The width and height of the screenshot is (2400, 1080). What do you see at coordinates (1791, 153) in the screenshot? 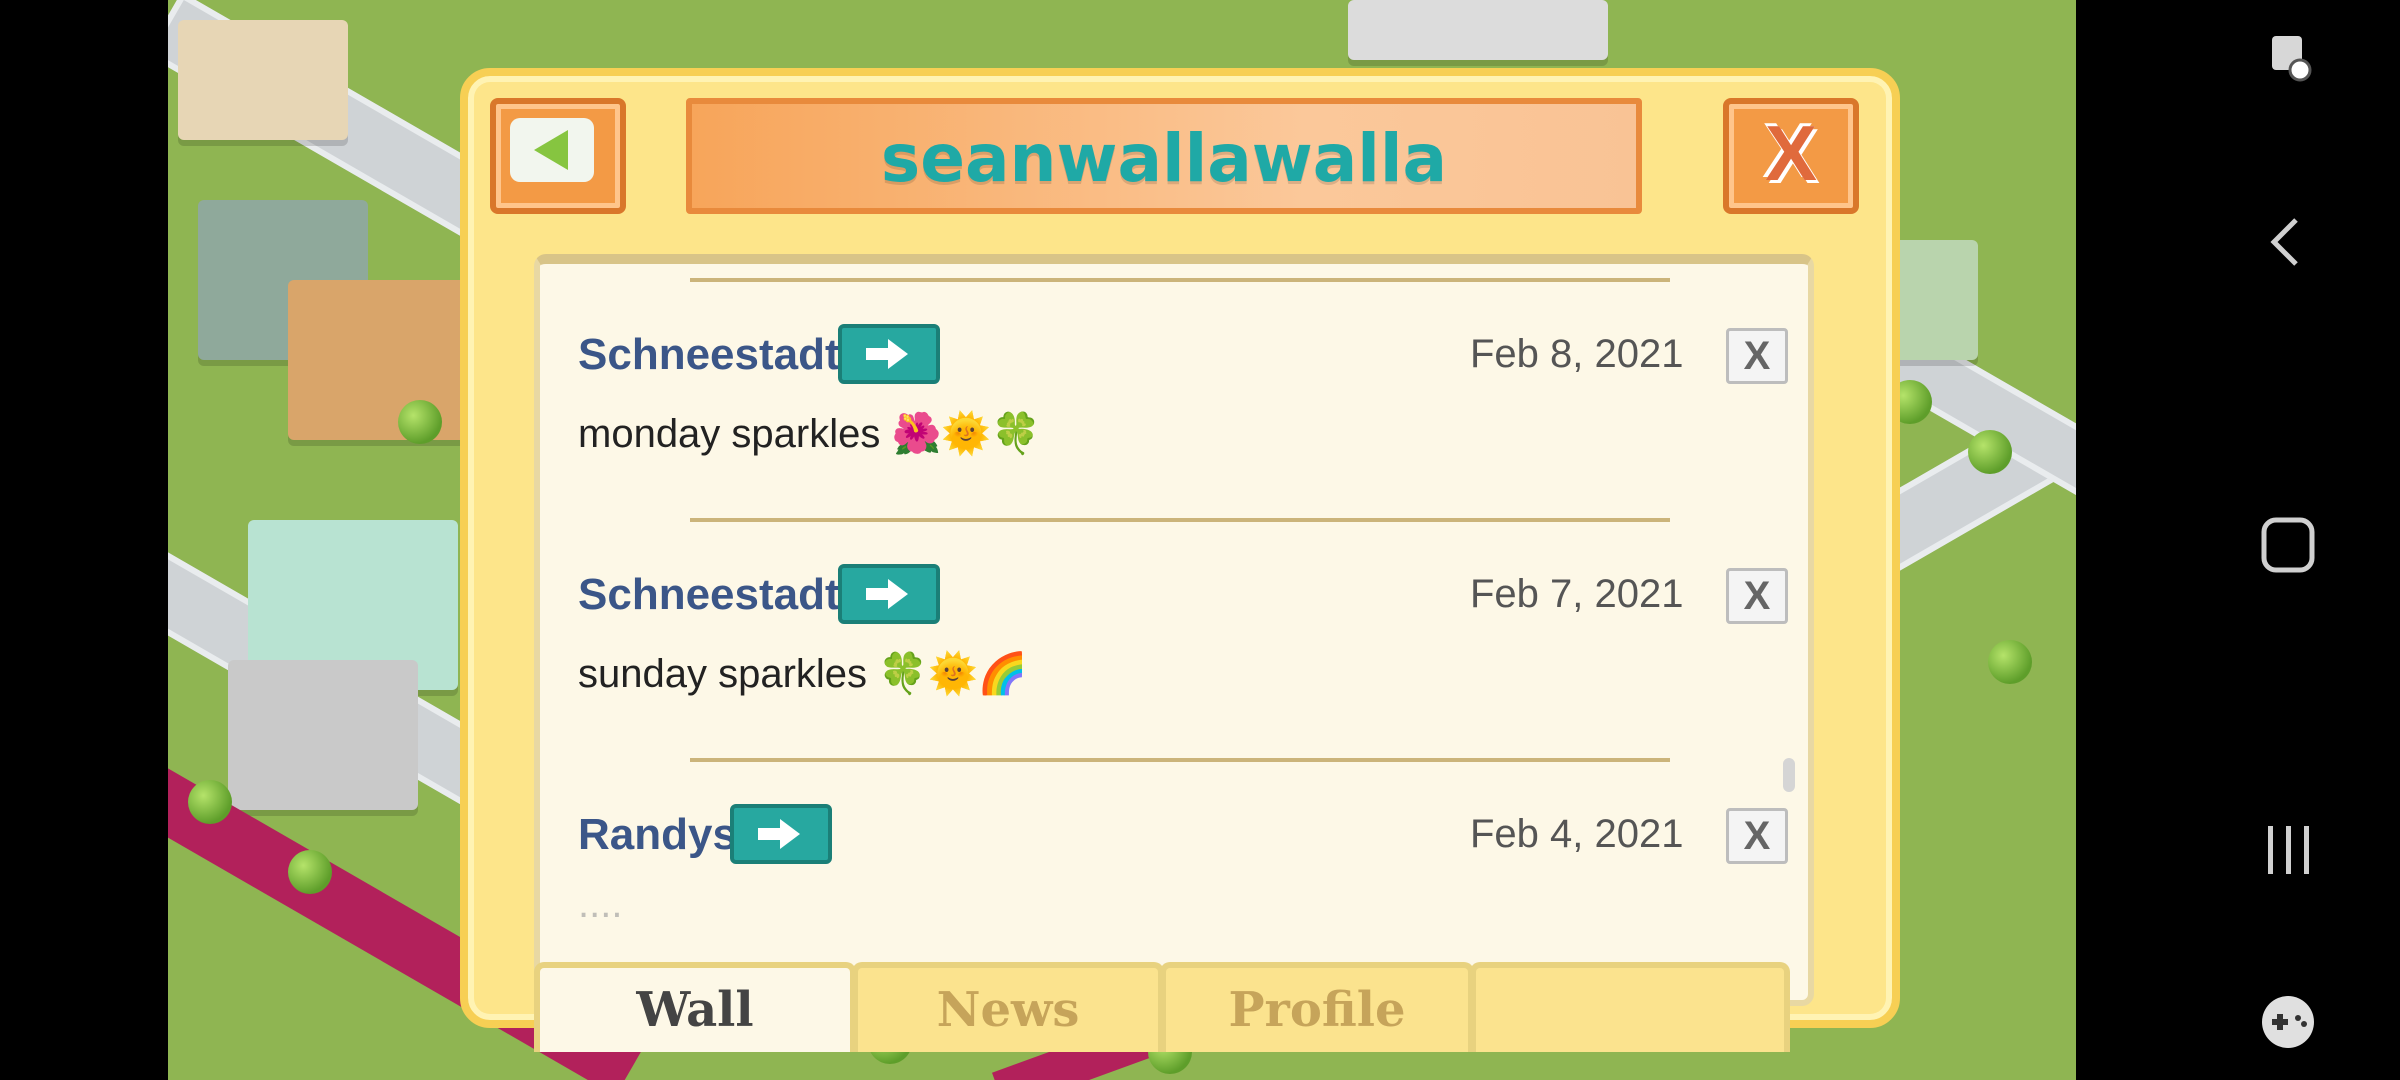
I see `close-x-icon: X` at bounding box center [1791, 153].